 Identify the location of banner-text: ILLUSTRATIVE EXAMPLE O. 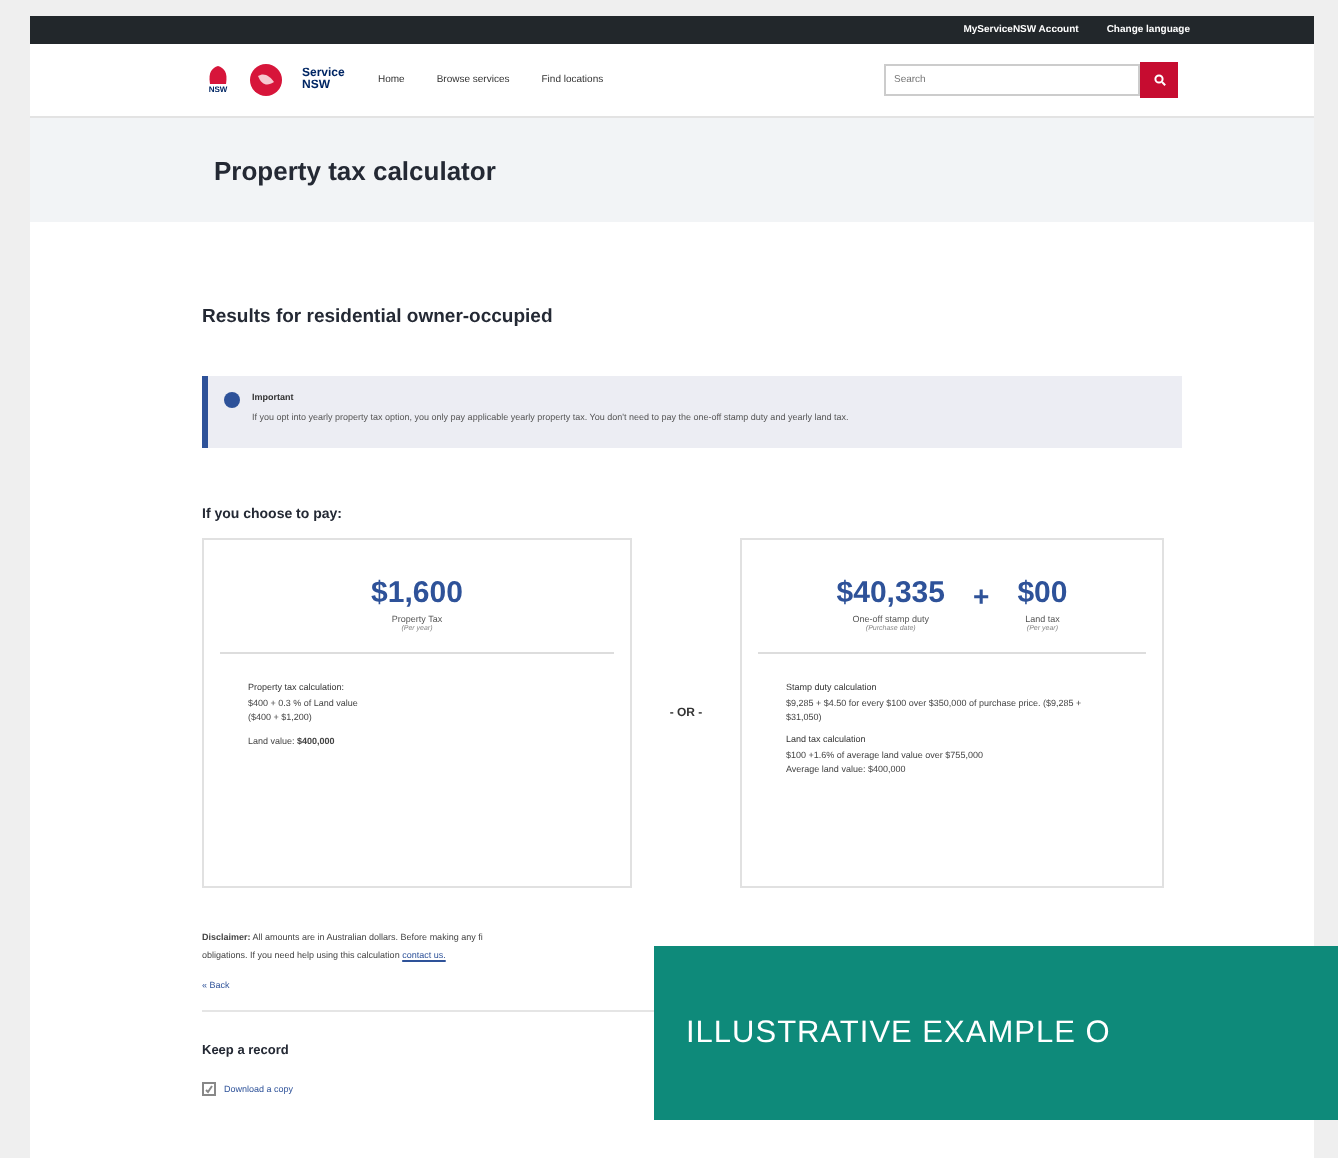
(898, 1033).